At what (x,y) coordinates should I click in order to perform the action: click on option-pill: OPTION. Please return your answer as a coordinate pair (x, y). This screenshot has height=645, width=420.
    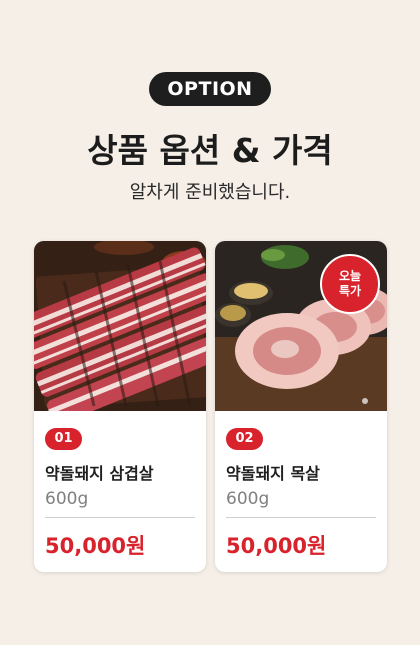
    Looking at the image, I should click on (210, 89).